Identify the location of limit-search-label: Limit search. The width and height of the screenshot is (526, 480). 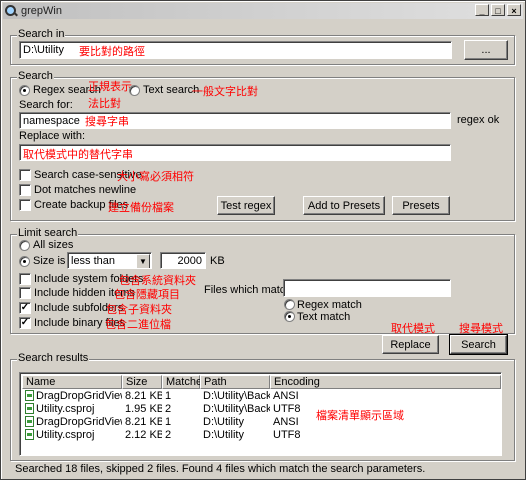
(48, 233).